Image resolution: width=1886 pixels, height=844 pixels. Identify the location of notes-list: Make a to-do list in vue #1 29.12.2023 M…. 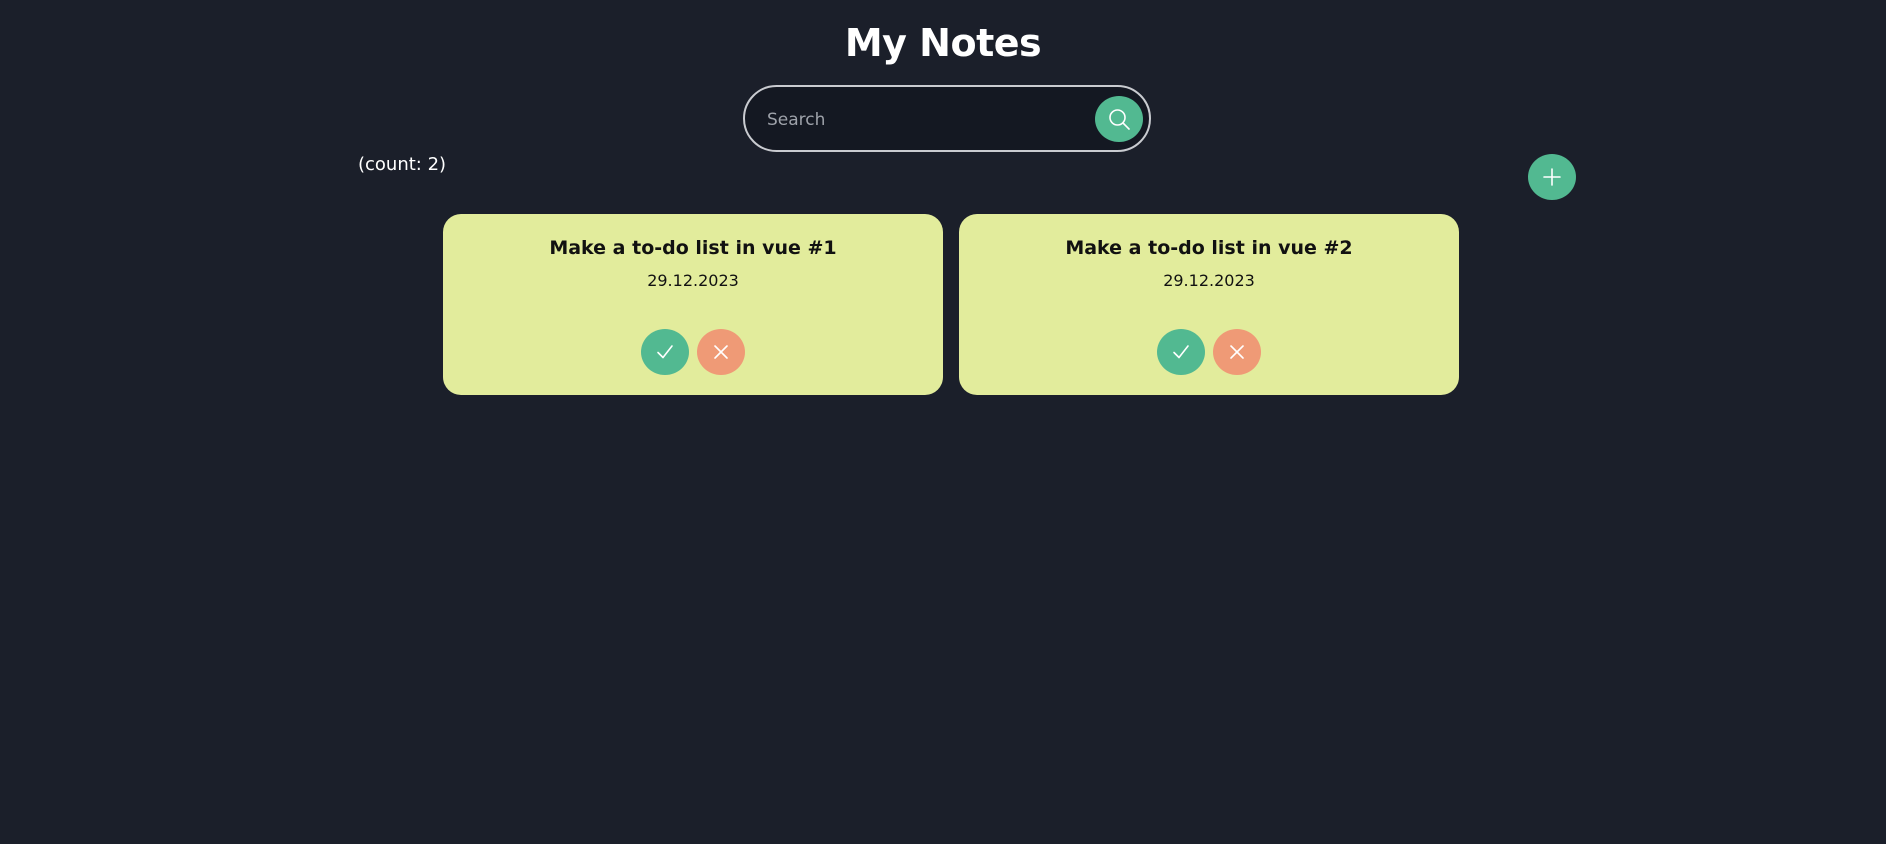
(951, 304).